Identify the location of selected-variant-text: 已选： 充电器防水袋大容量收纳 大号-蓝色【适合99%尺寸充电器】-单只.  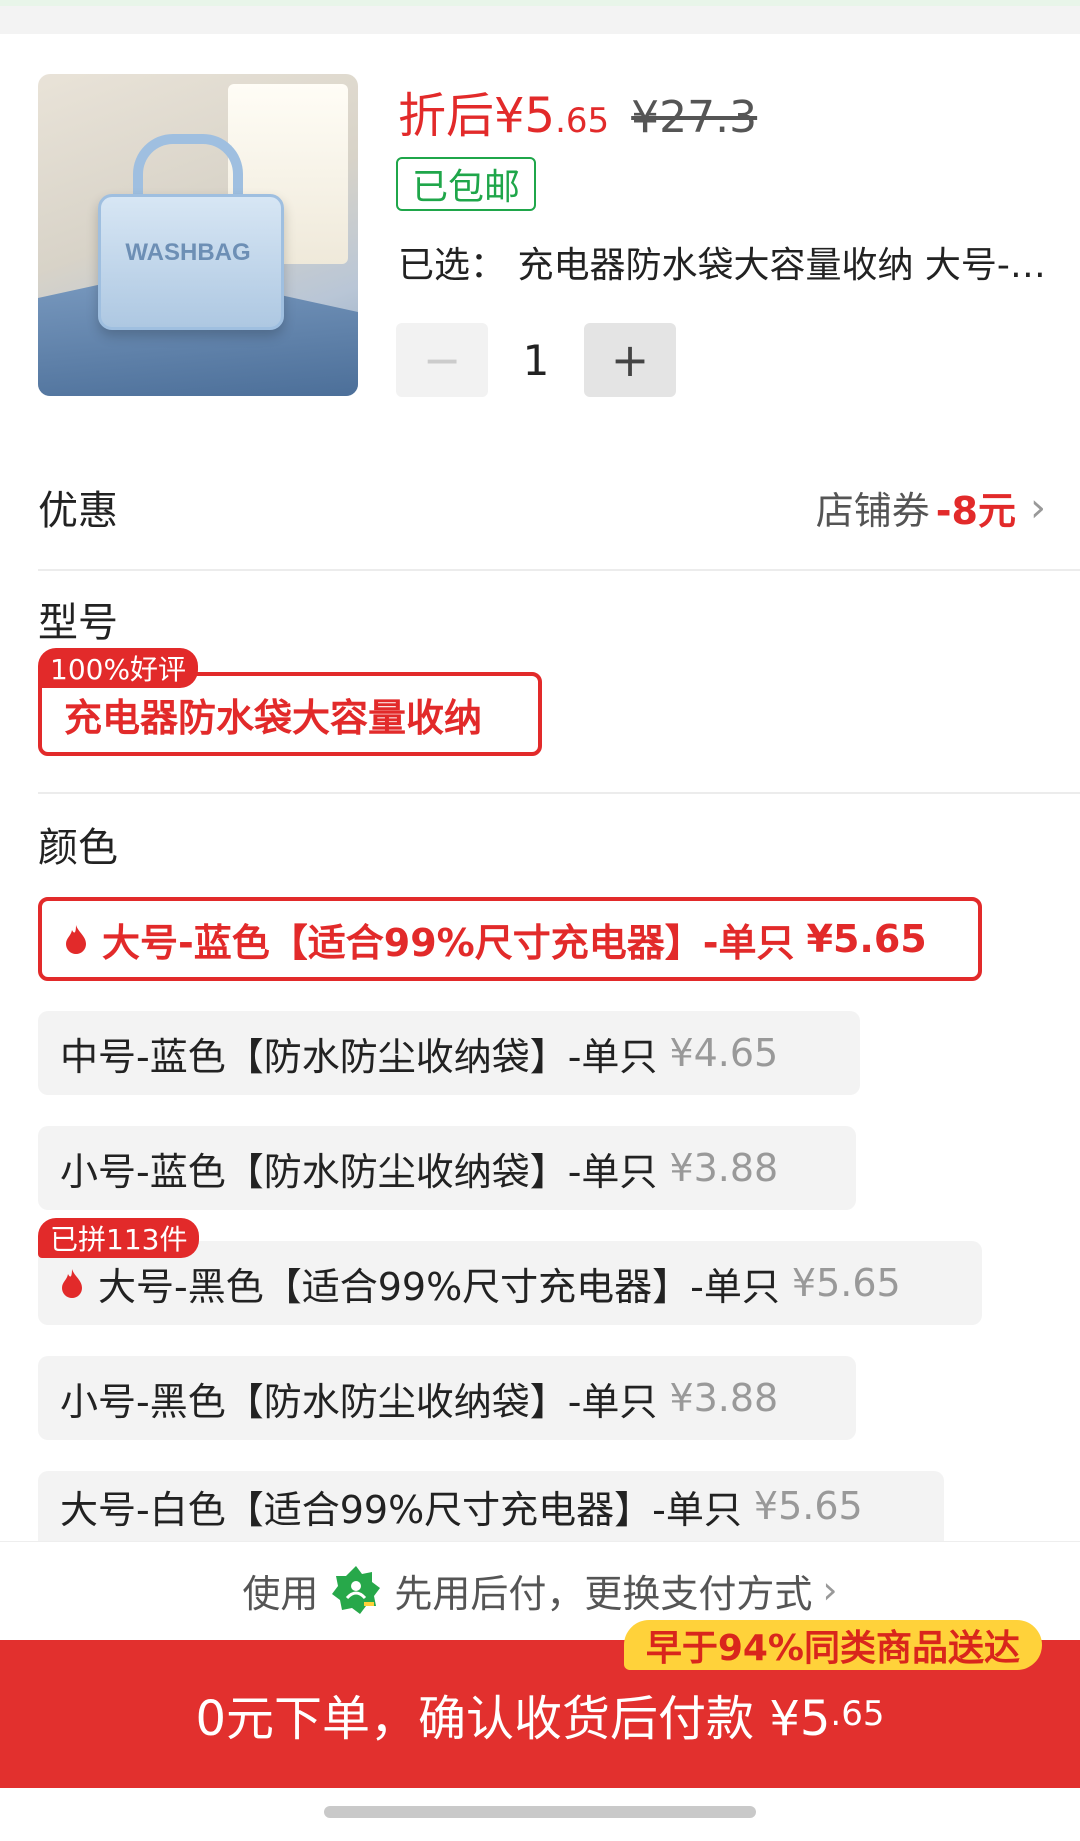
(723, 265).